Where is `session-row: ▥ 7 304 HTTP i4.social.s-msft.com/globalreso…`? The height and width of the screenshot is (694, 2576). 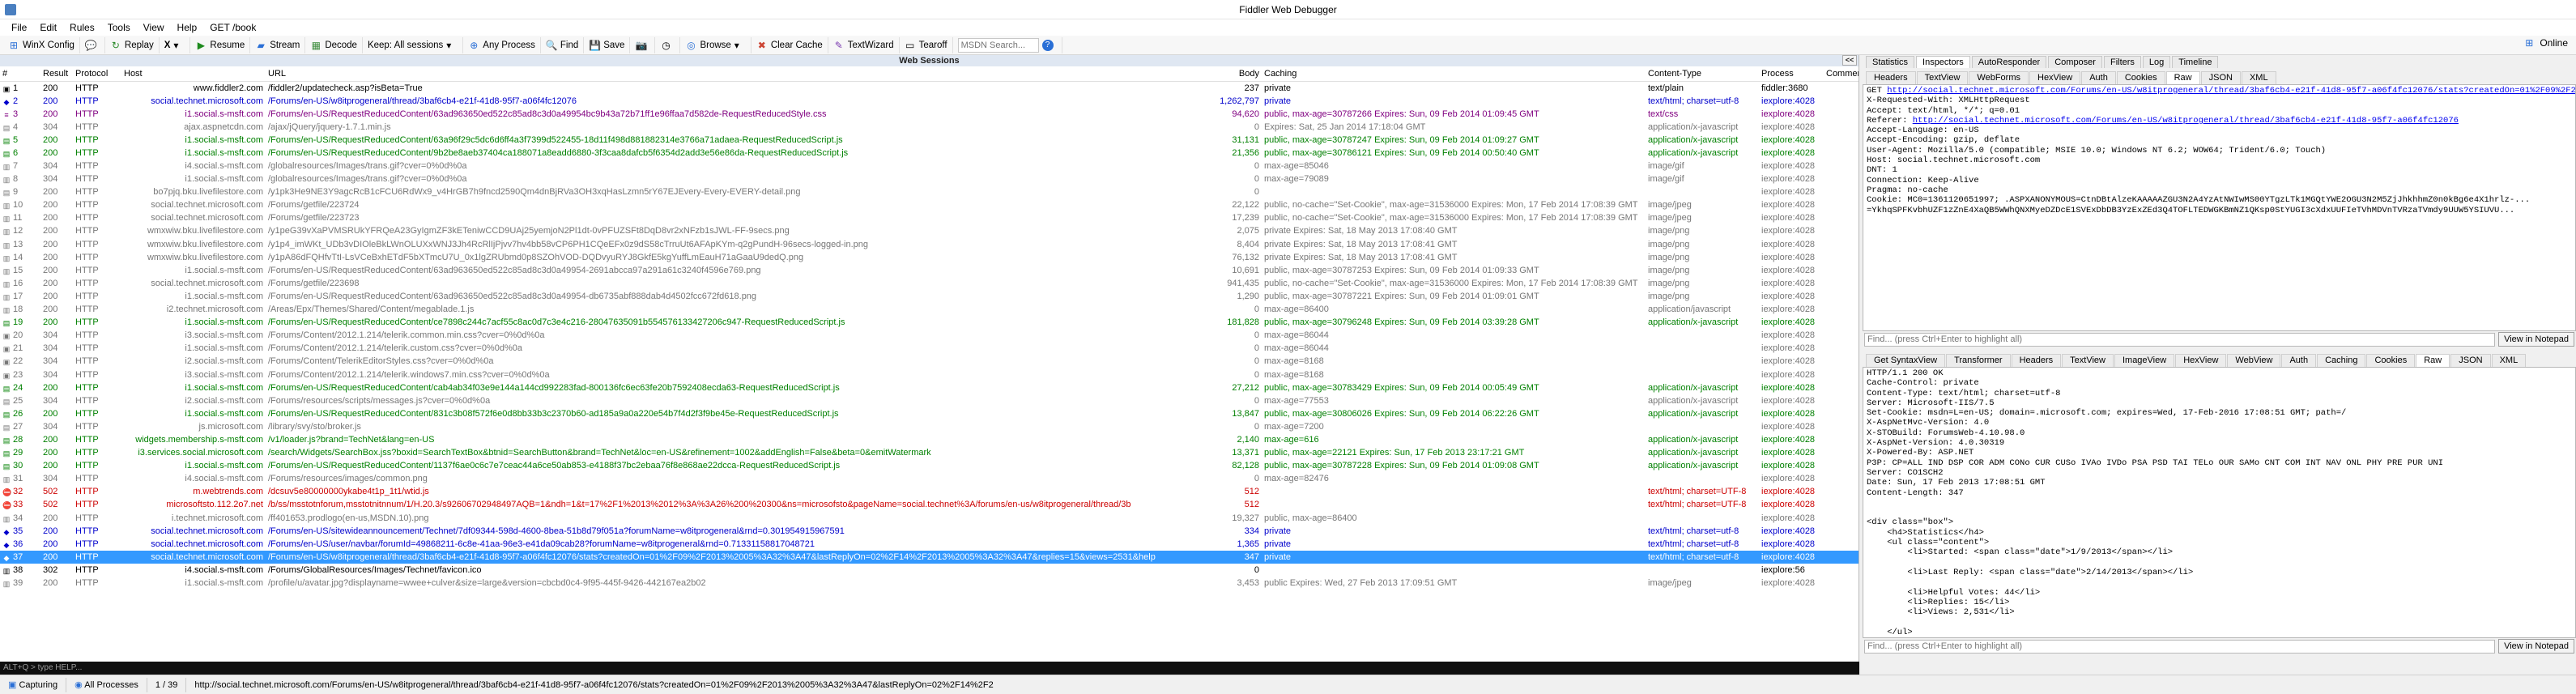
session-row: ▥ 7 304 HTTP i4.social.s-msft.com/globalreso… is located at coordinates (929, 166).